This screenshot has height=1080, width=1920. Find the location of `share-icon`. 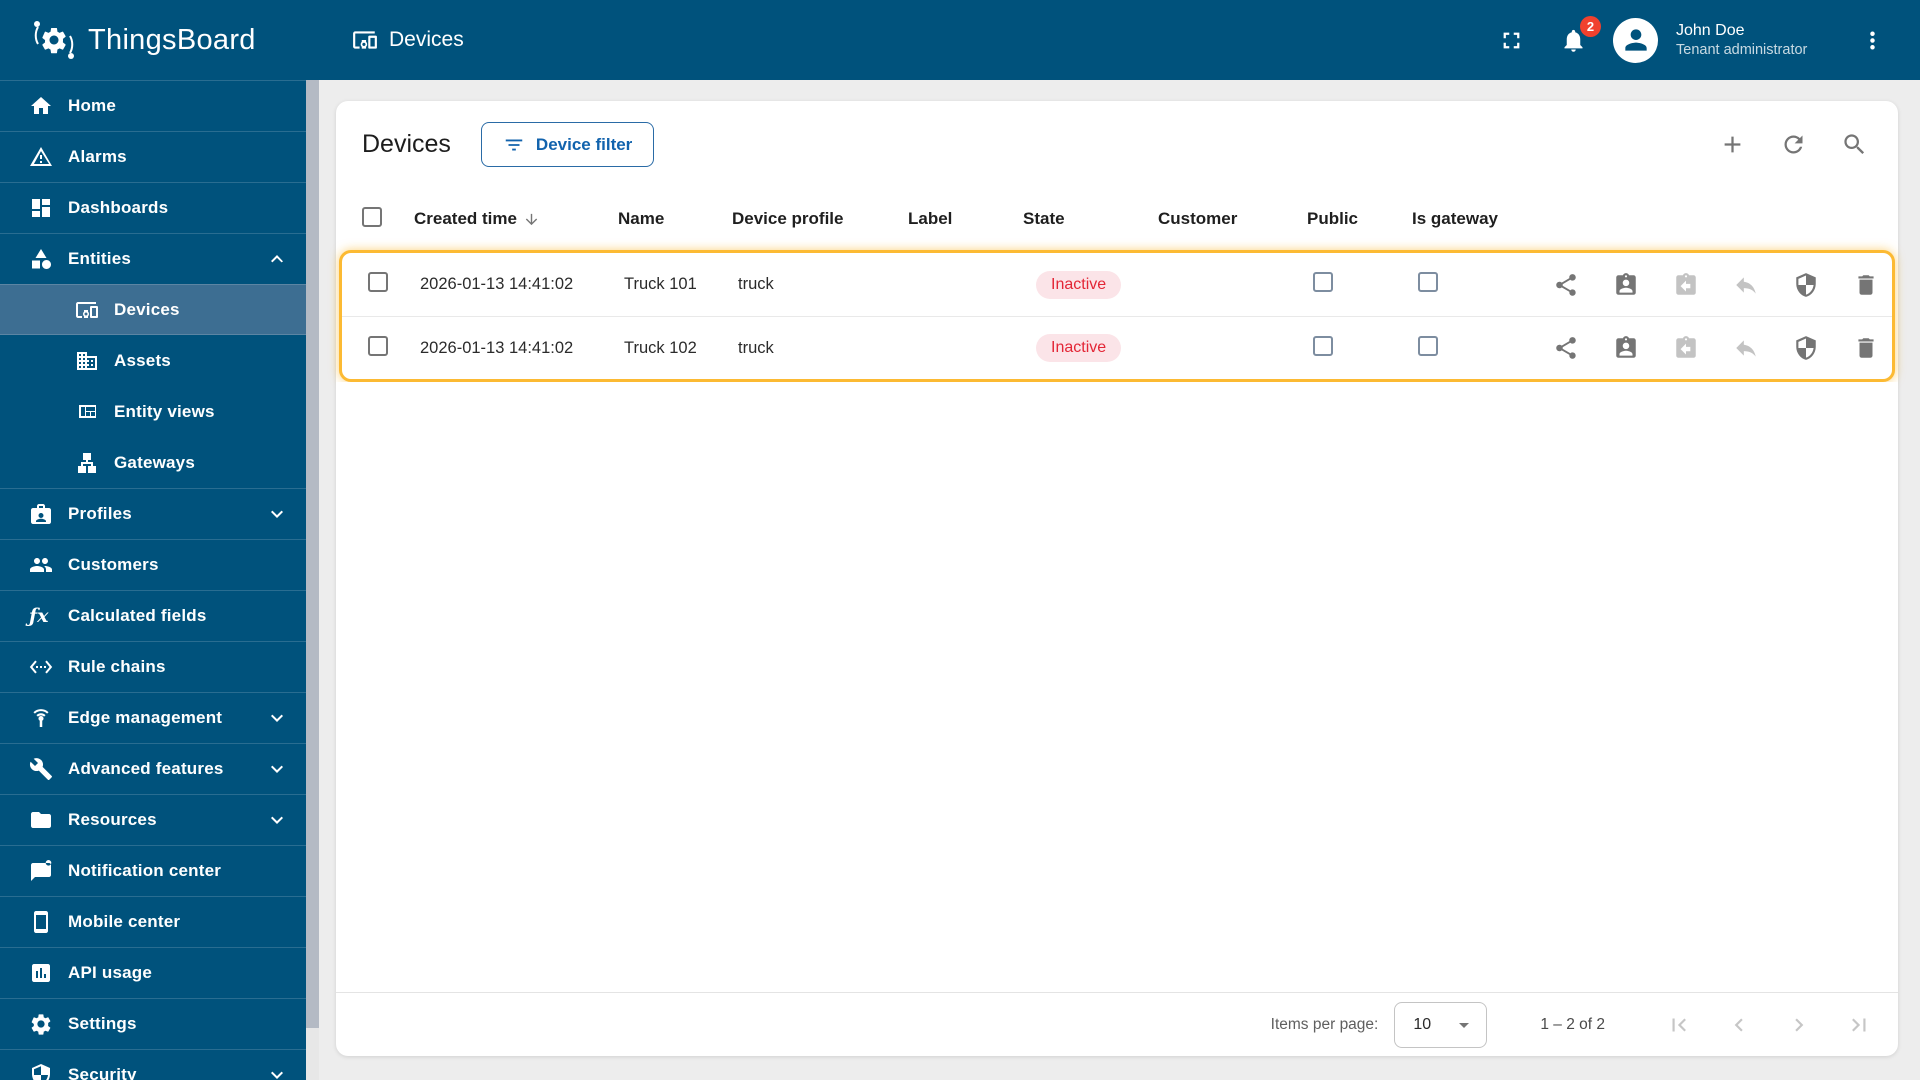

share-icon is located at coordinates (1566, 348).